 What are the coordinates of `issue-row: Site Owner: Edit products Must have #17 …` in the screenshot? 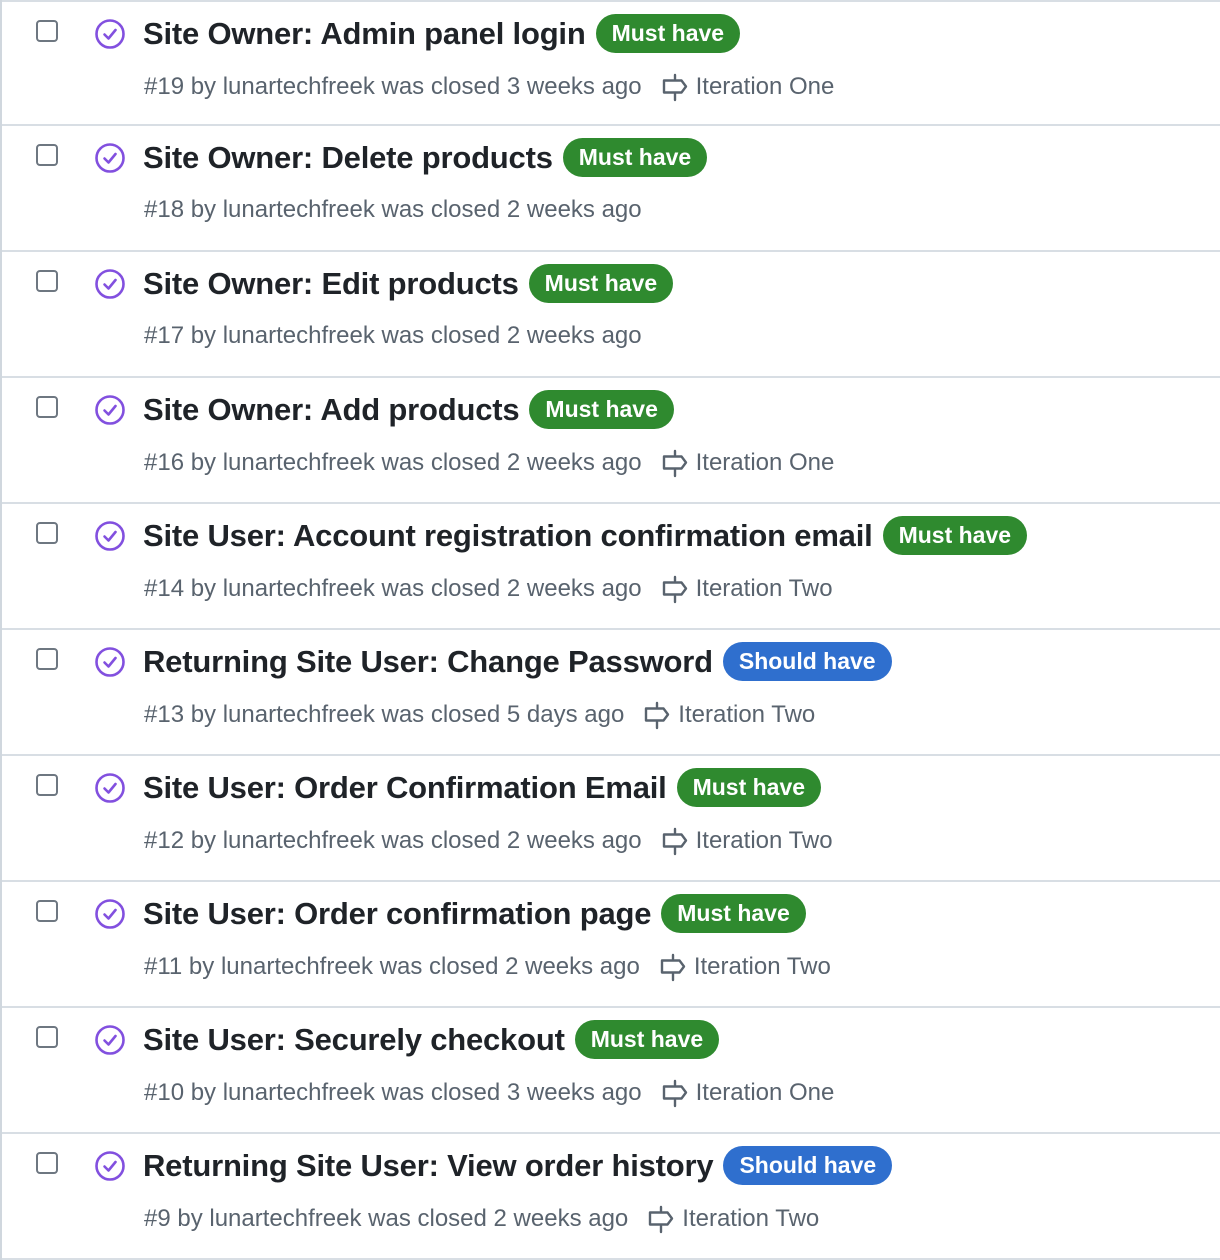 It's located at (611, 315).